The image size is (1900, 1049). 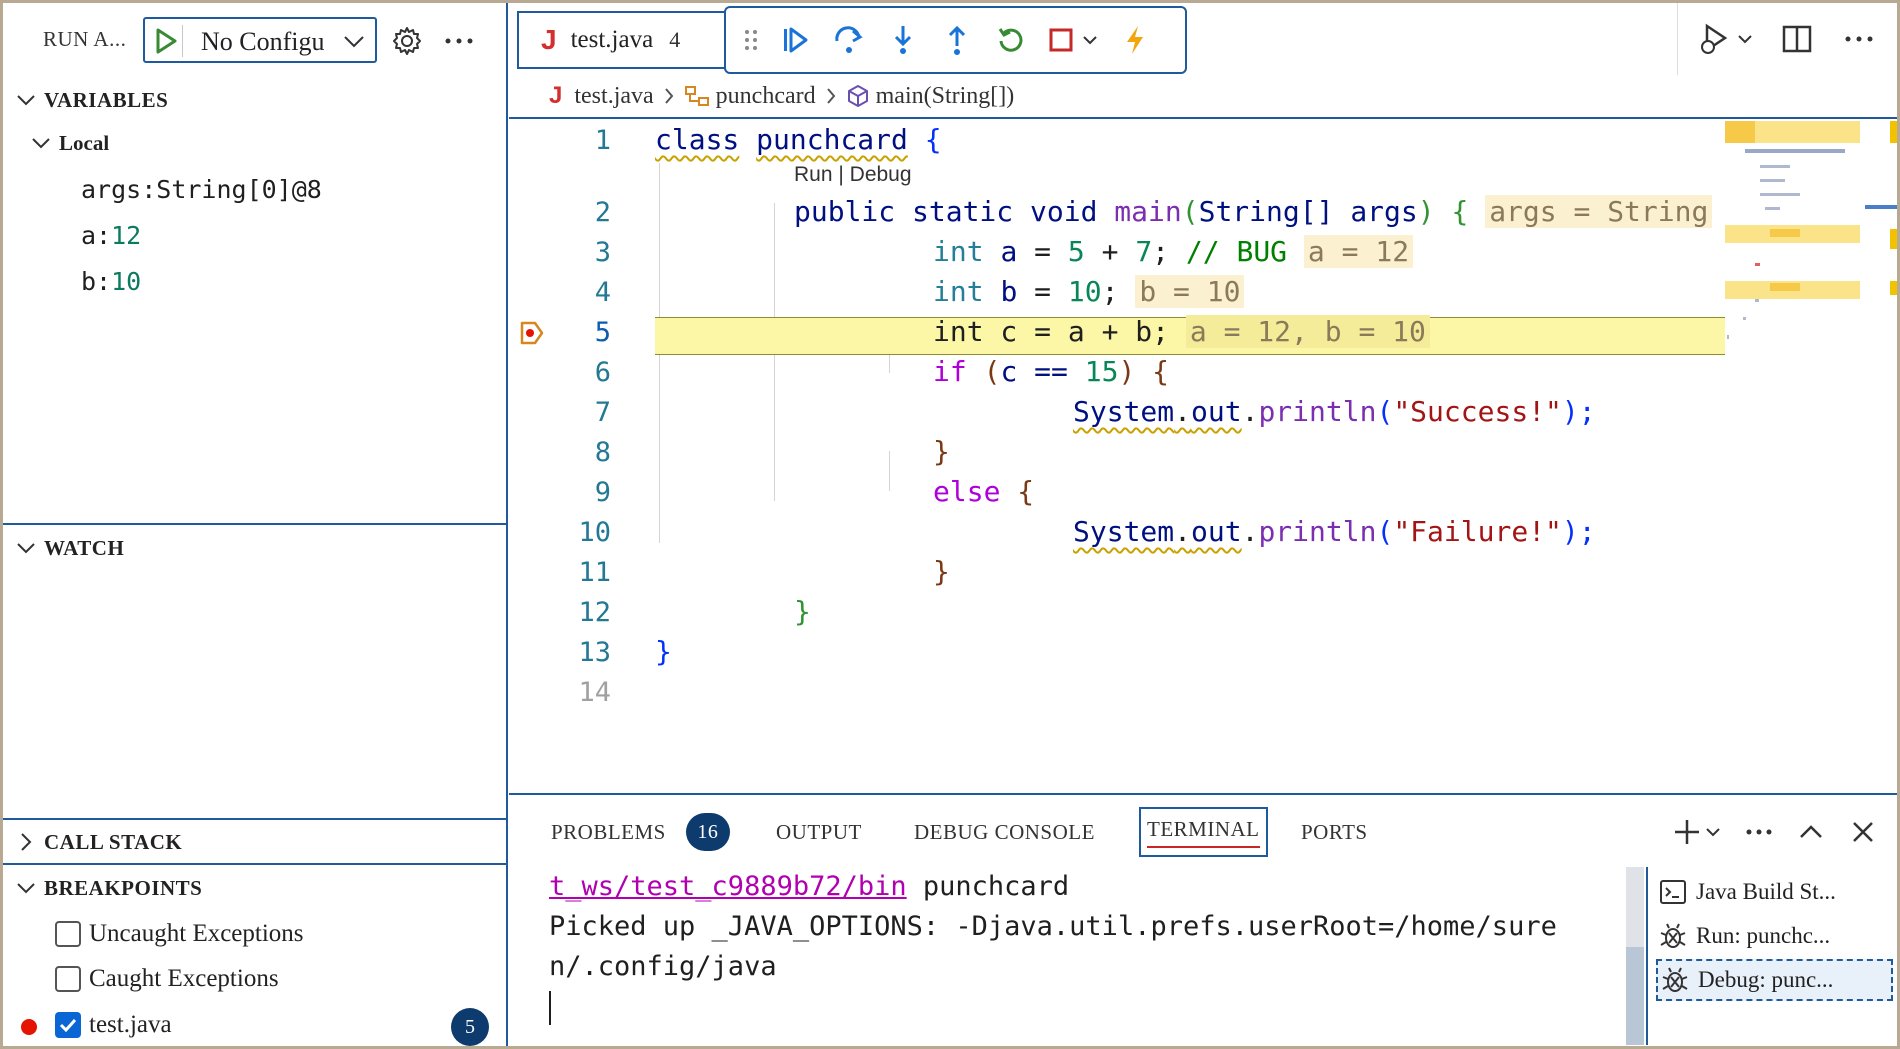 What do you see at coordinates (84, 547) in the screenshot?
I see `watch-title: WATCH` at bounding box center [84, 547].